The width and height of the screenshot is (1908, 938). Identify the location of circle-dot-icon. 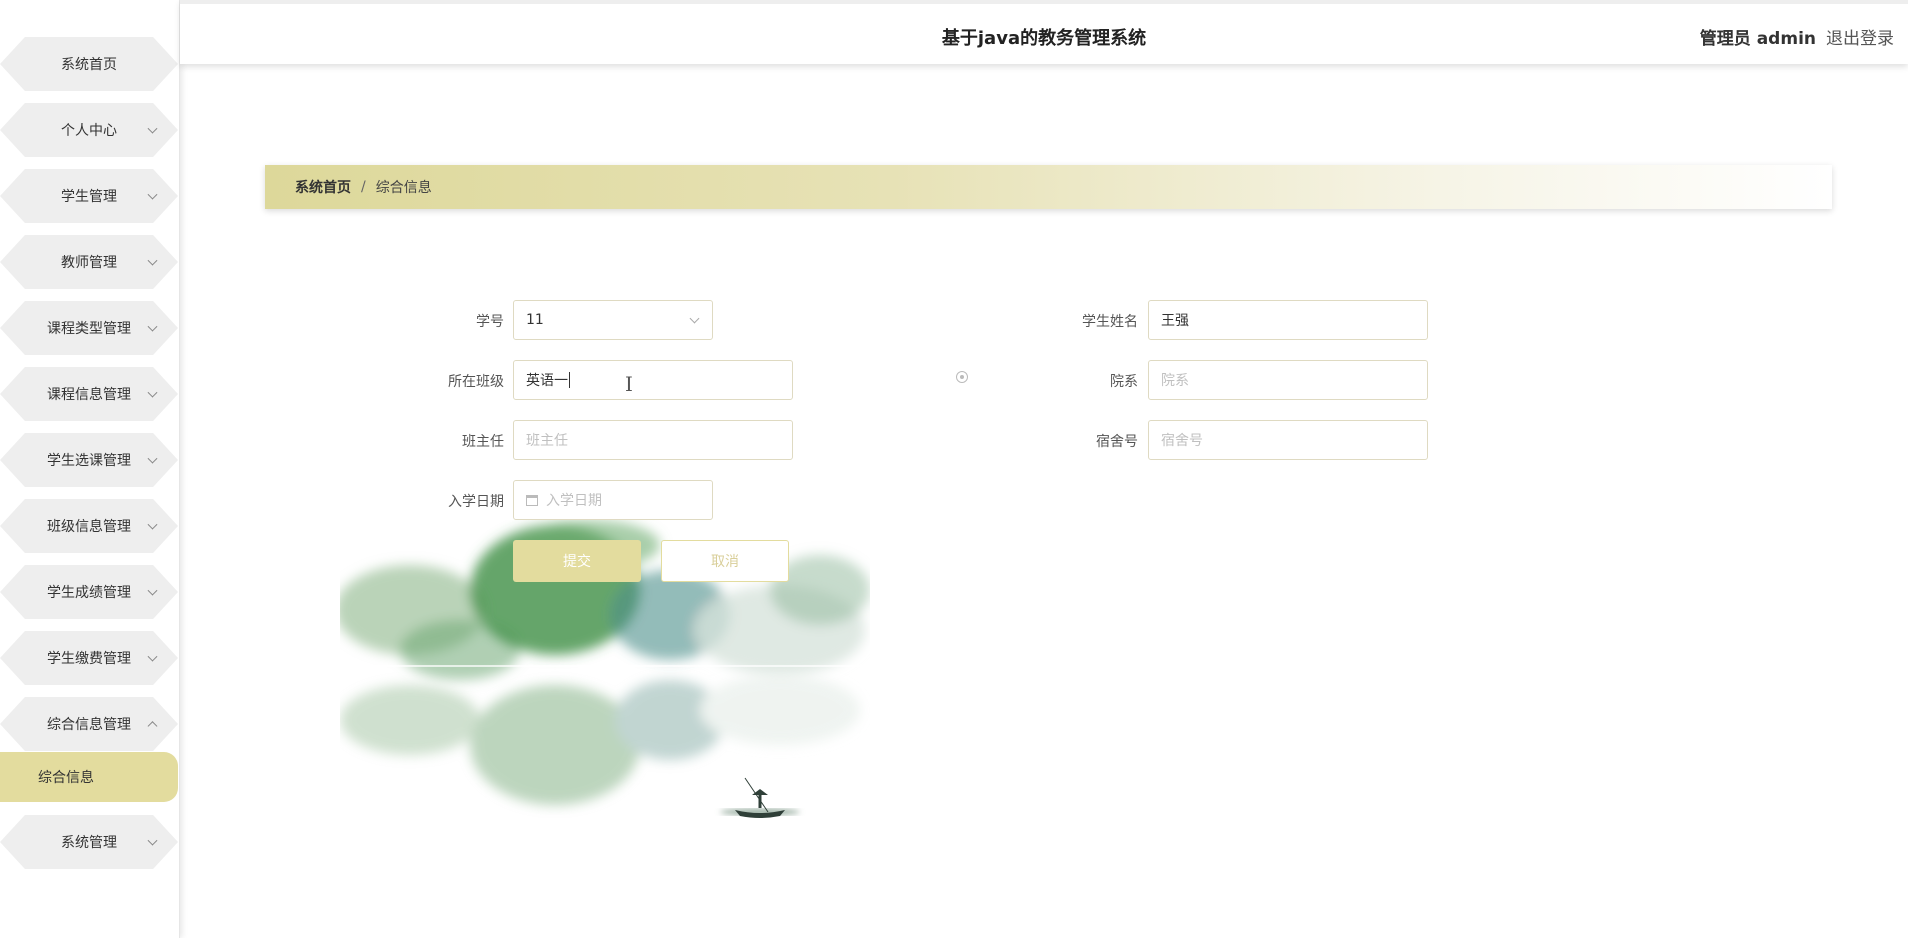
(962, 377).